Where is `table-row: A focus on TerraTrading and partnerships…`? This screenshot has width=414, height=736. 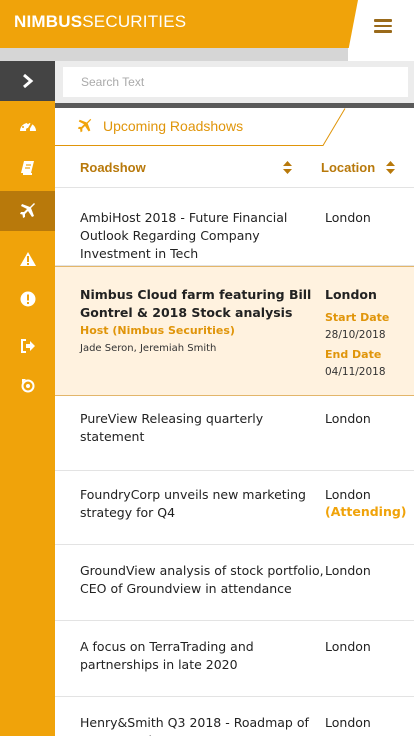 table-row: A focus on TerraTrading and partnerships… is located at coordinates (234, 659).